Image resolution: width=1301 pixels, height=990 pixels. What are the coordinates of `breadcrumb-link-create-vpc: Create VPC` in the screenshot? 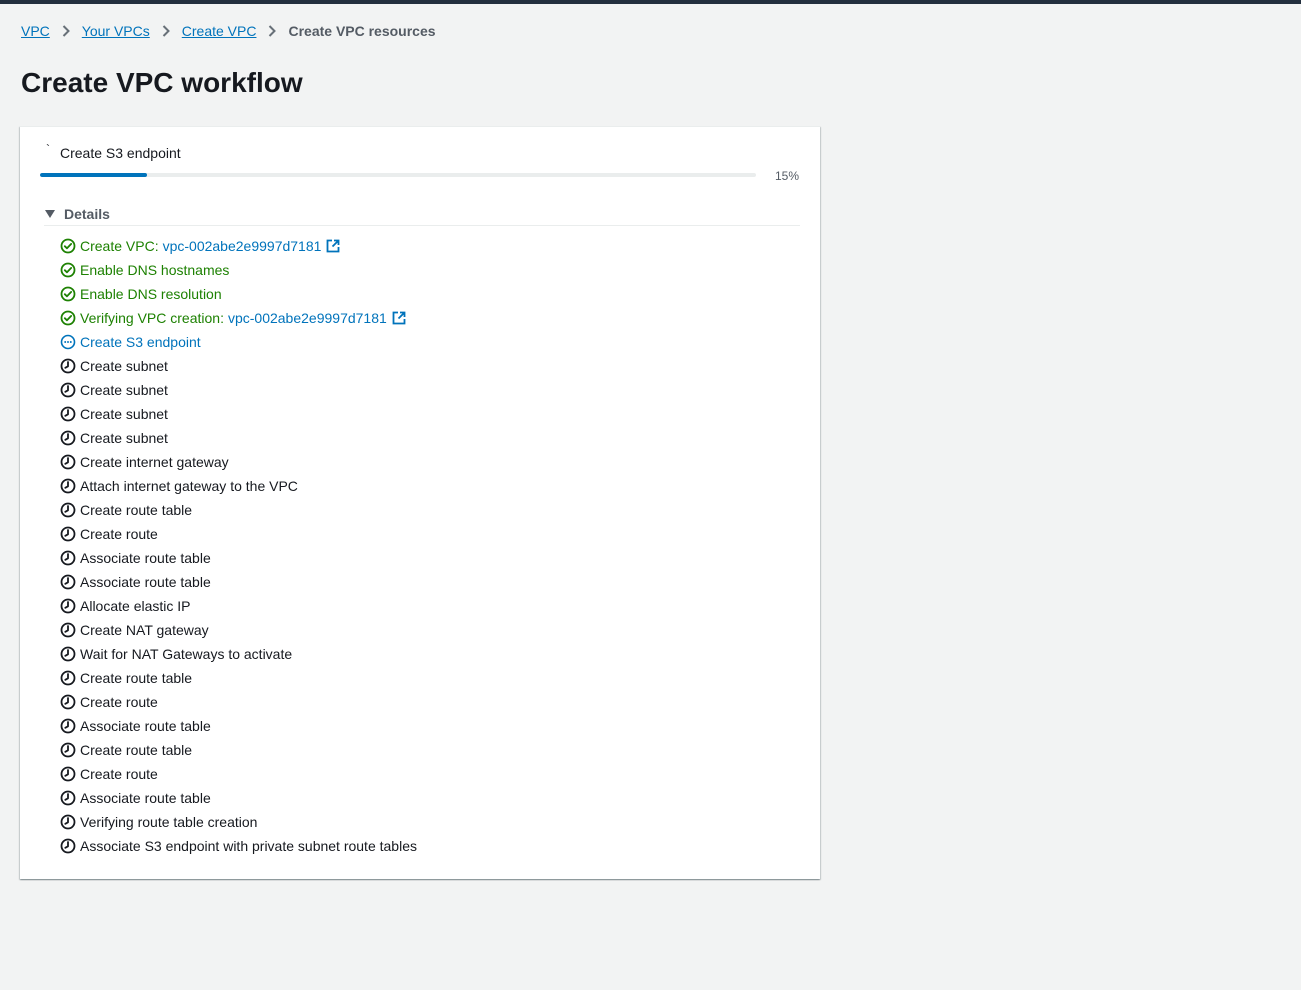 It's located at (219, 31).